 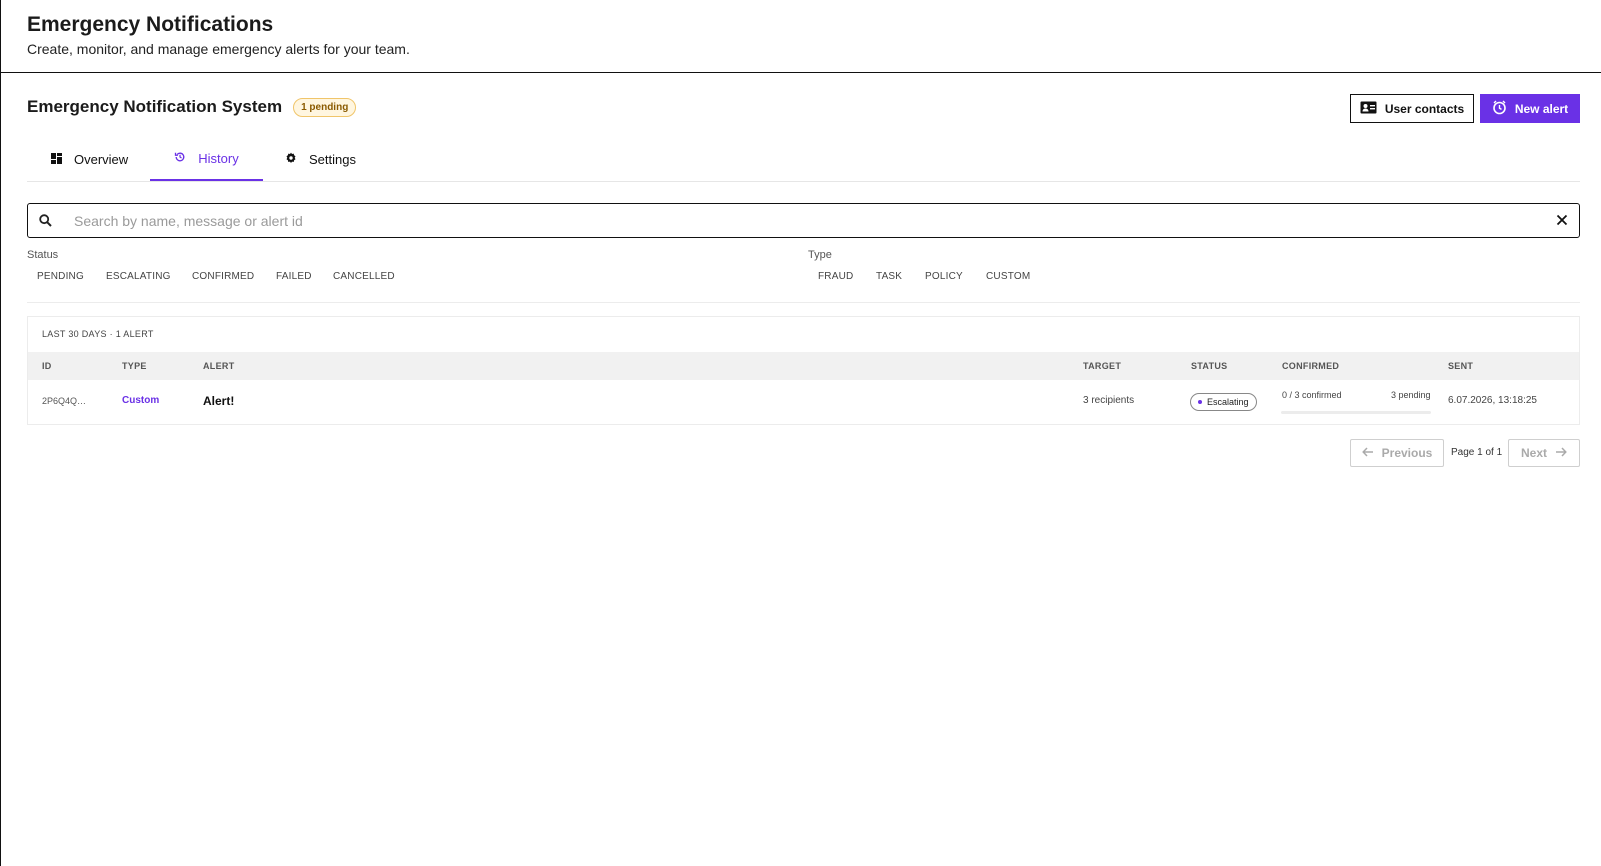 What do you see at coordinates (1228, 402) in the screenshot?
I see `status-text: Escalating` at bounding box center [1228, 402].